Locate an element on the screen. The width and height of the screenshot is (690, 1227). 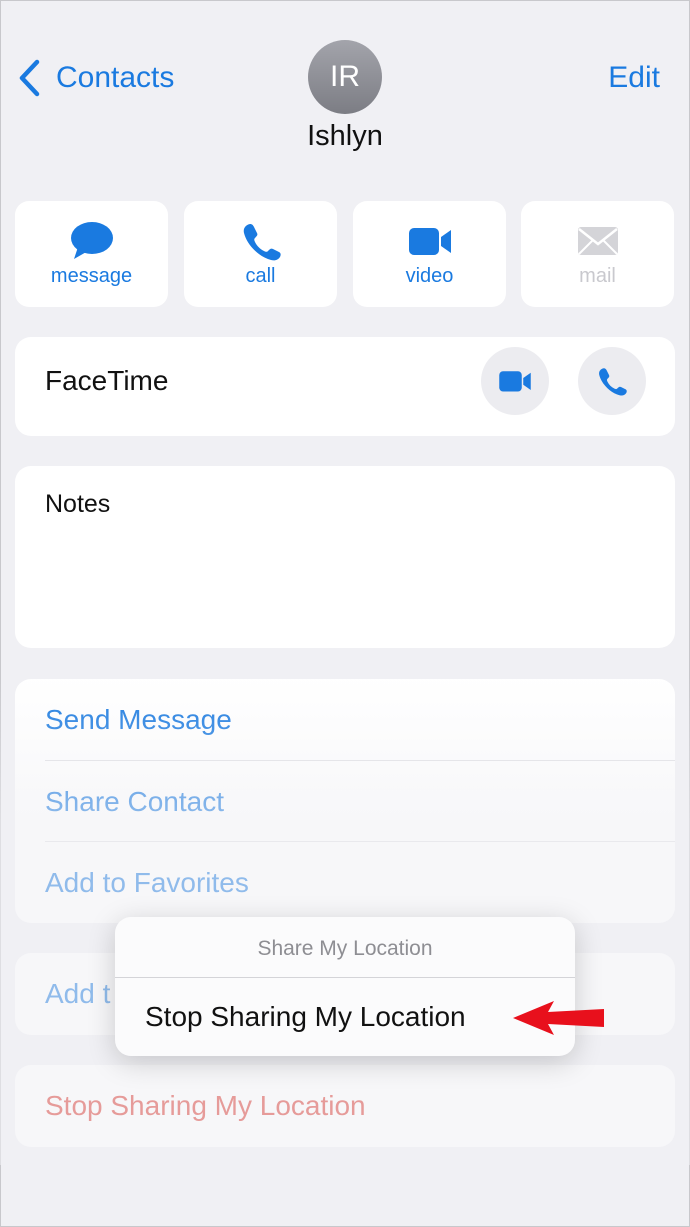
stop-sharing-label: Stop Sharing My Location is located at coordinates (205, 1105).